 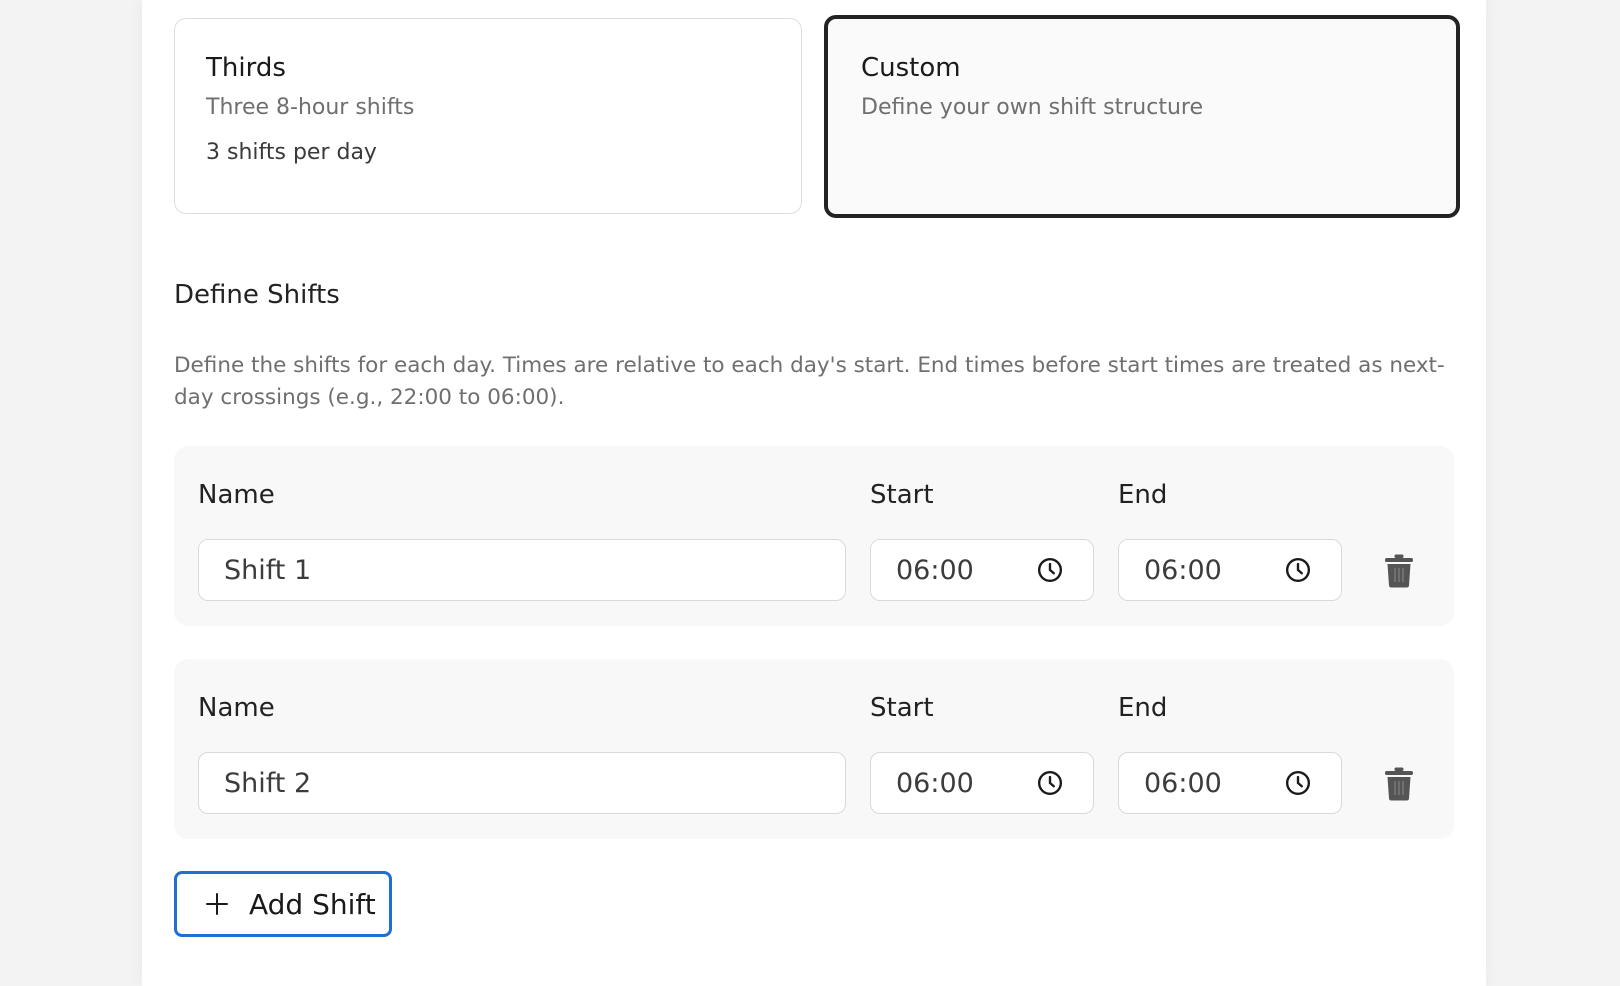 I want to click on add-shift-button: Add Shift, so click(x=283, y=904).